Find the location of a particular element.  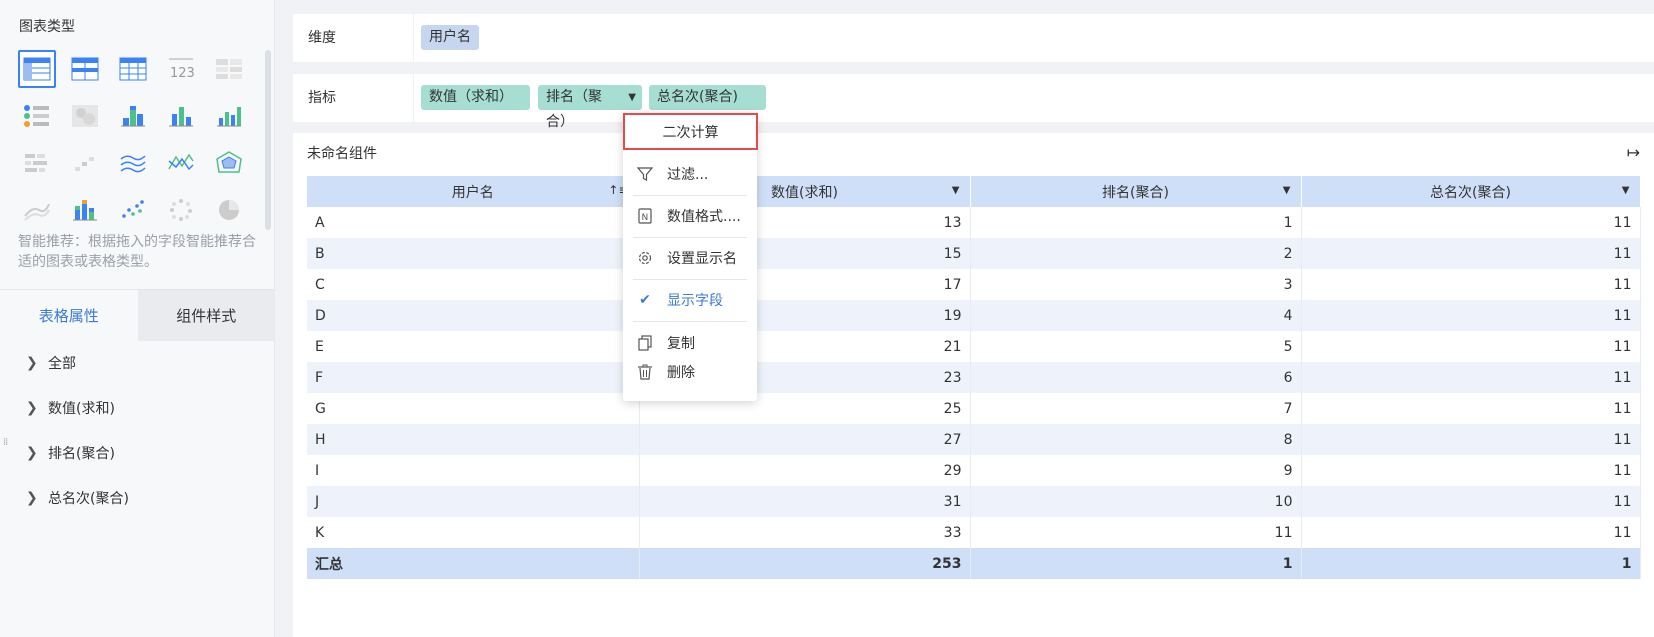

menu-item-delete: 删除 is located at coordinates (690, 372).